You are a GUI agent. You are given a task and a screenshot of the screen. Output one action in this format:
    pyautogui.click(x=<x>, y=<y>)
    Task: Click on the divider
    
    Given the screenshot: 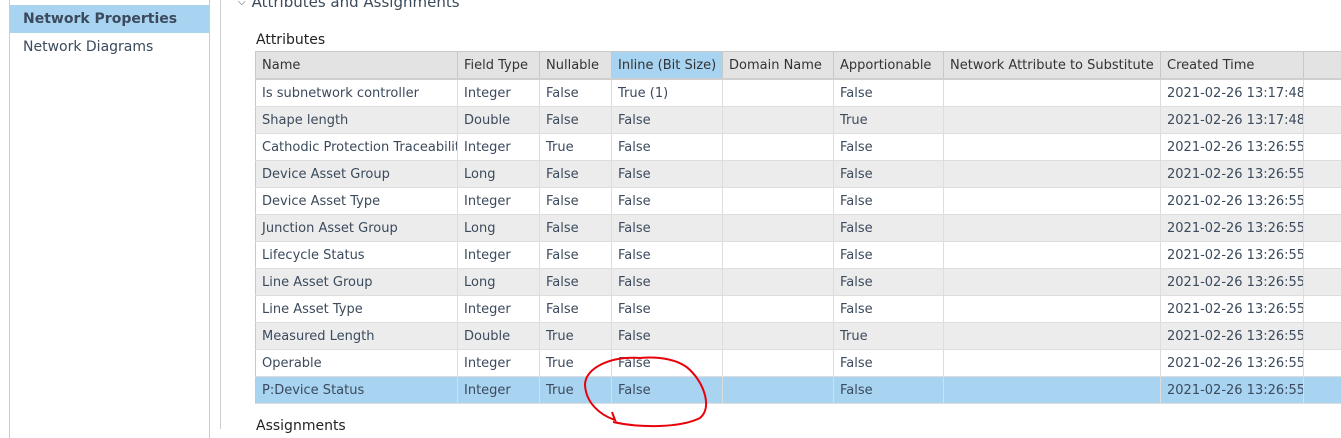 What is the action you would take?
    pyautogui.click(x=220, y=214)
    